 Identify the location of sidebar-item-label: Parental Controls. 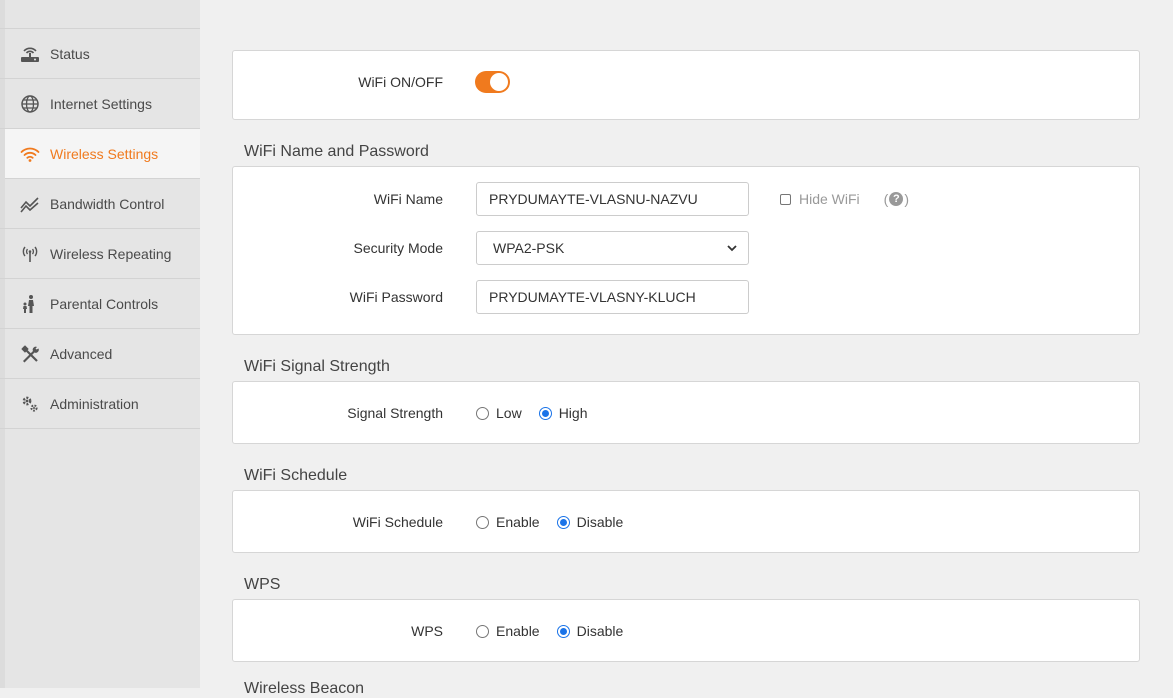
(104, 303).